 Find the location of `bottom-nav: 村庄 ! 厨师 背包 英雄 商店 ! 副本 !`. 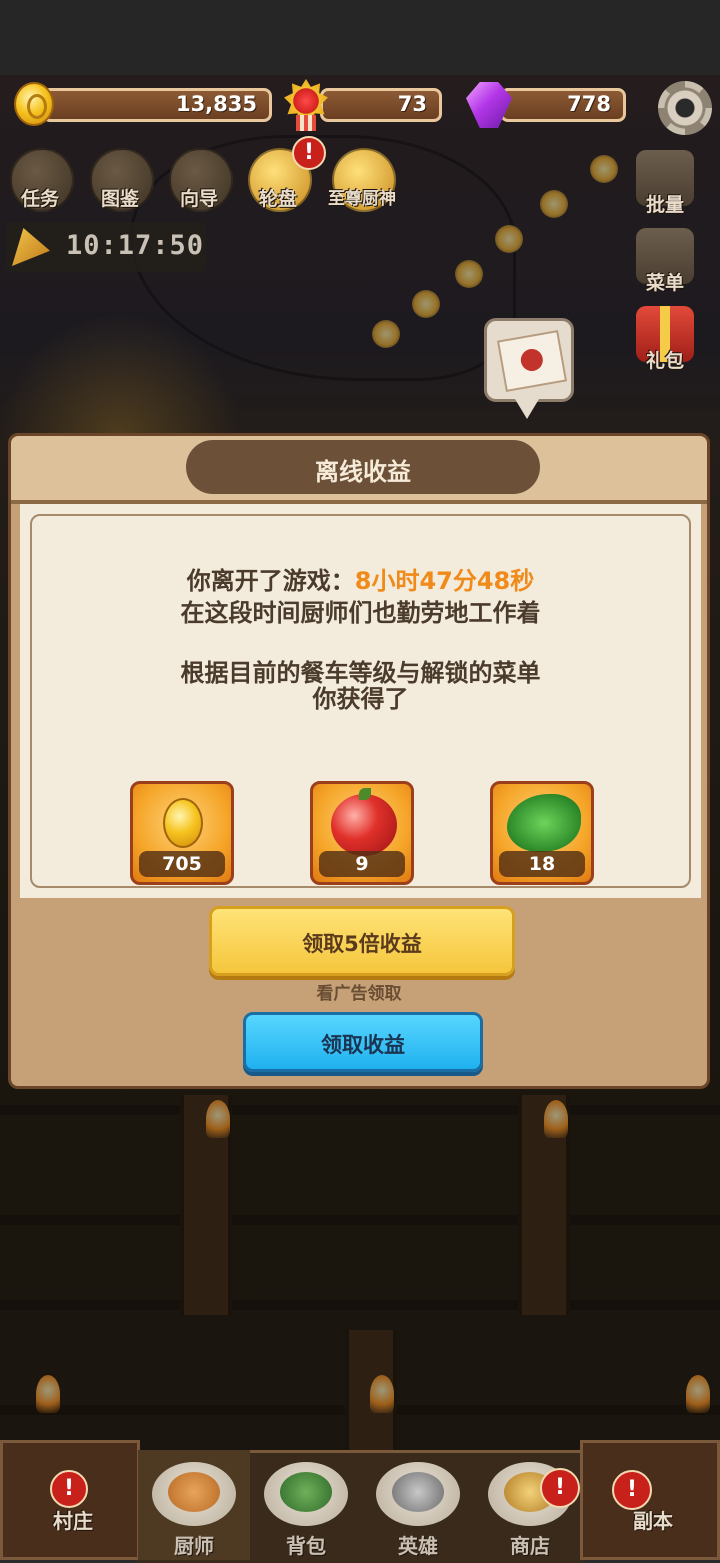

bottom-nav: 村庄 ! 厨师 背包 英雄 商店 ! 副本 ! is located at coordinates (360, 1501).